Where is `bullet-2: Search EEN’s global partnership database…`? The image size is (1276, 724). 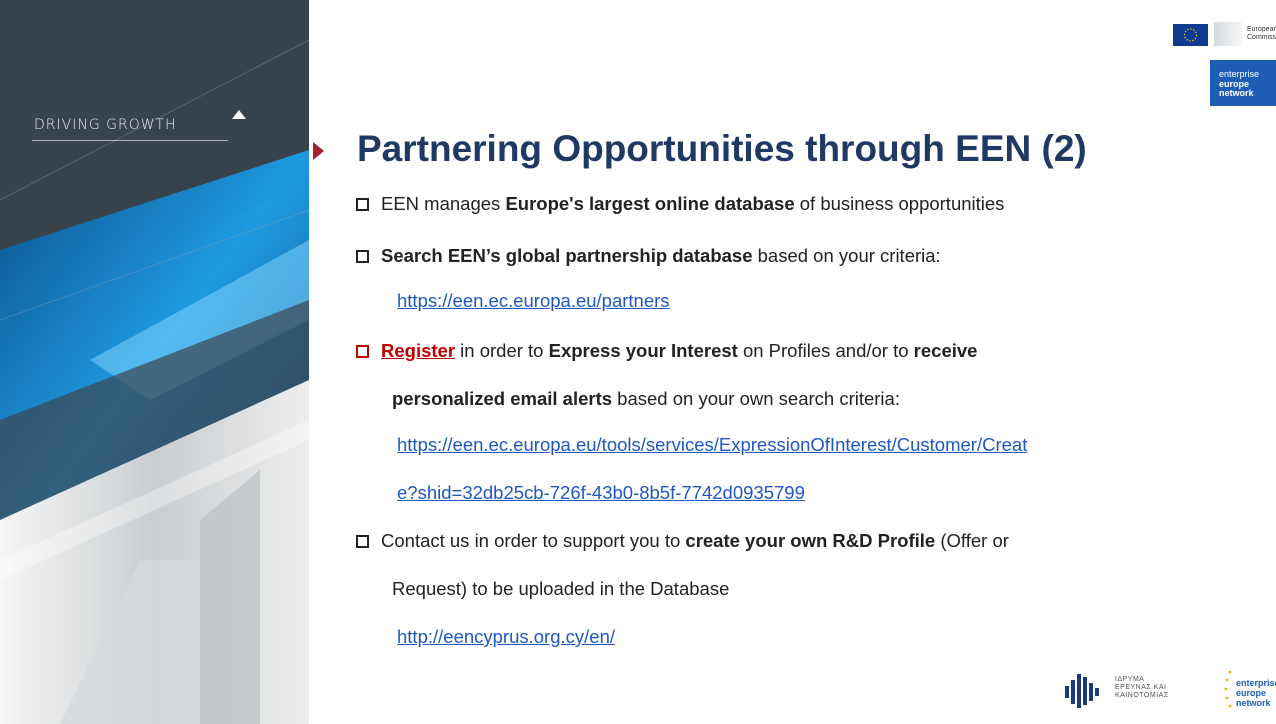 bullet-2: Search EEN’s global partnership database… is located at coordinates (806, 256).